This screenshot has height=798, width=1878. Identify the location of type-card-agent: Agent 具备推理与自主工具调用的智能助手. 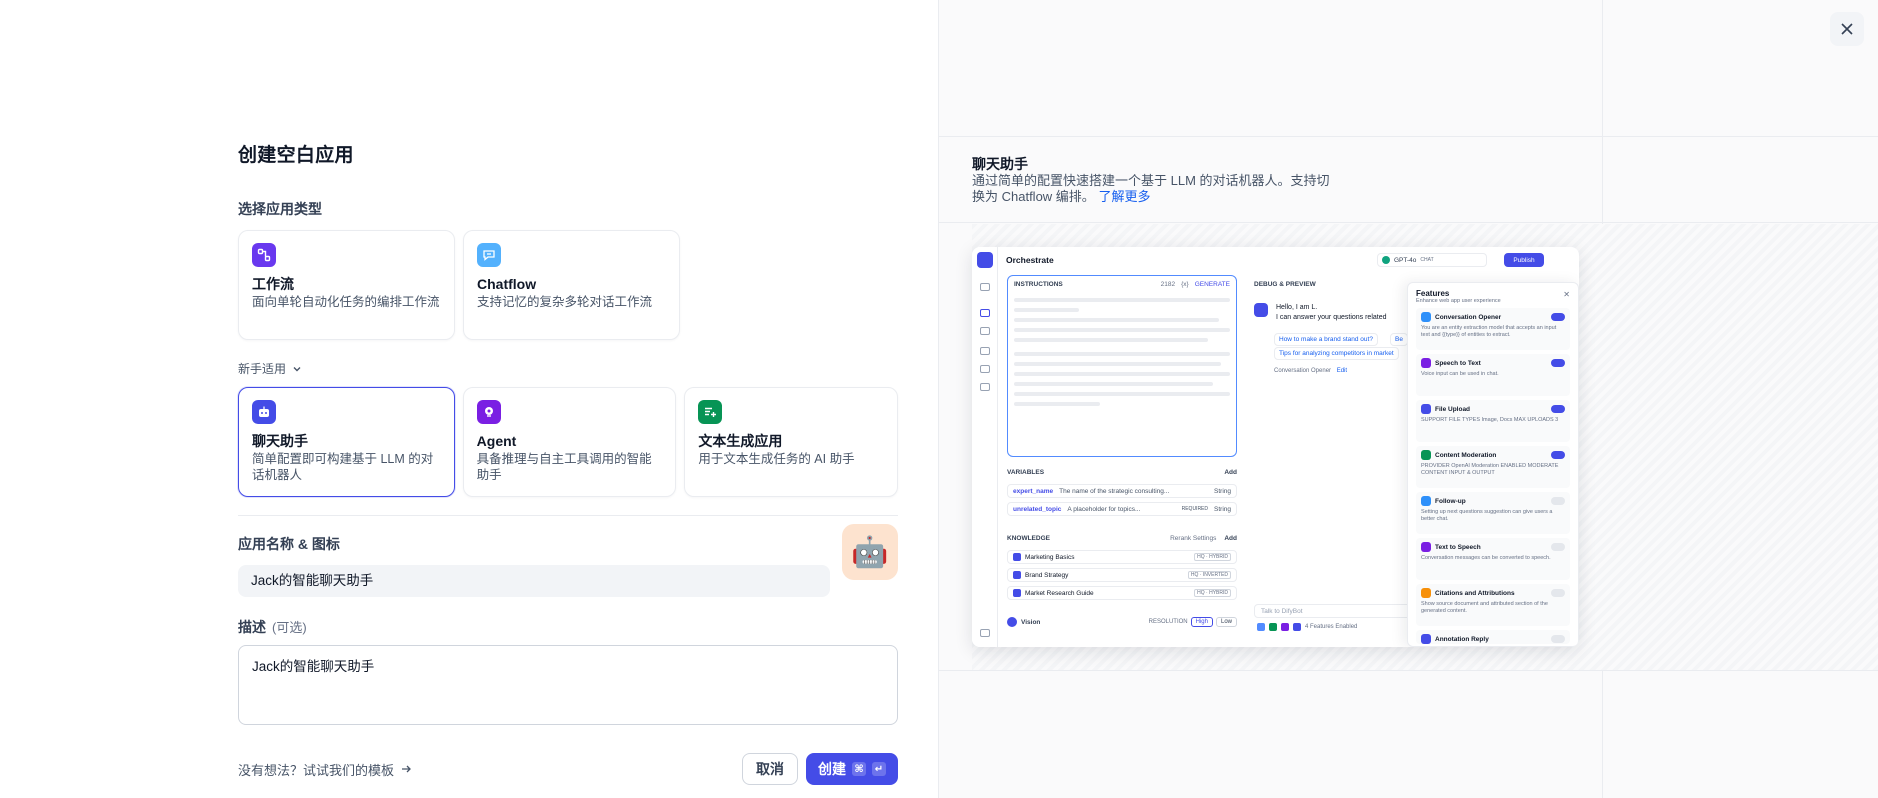
(569, 442).